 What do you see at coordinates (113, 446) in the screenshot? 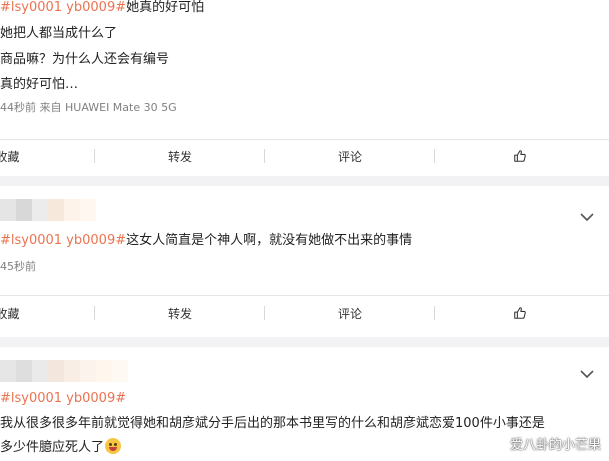
I see `laughing-crying-emoji-icon` at bounding box center [113, 446].